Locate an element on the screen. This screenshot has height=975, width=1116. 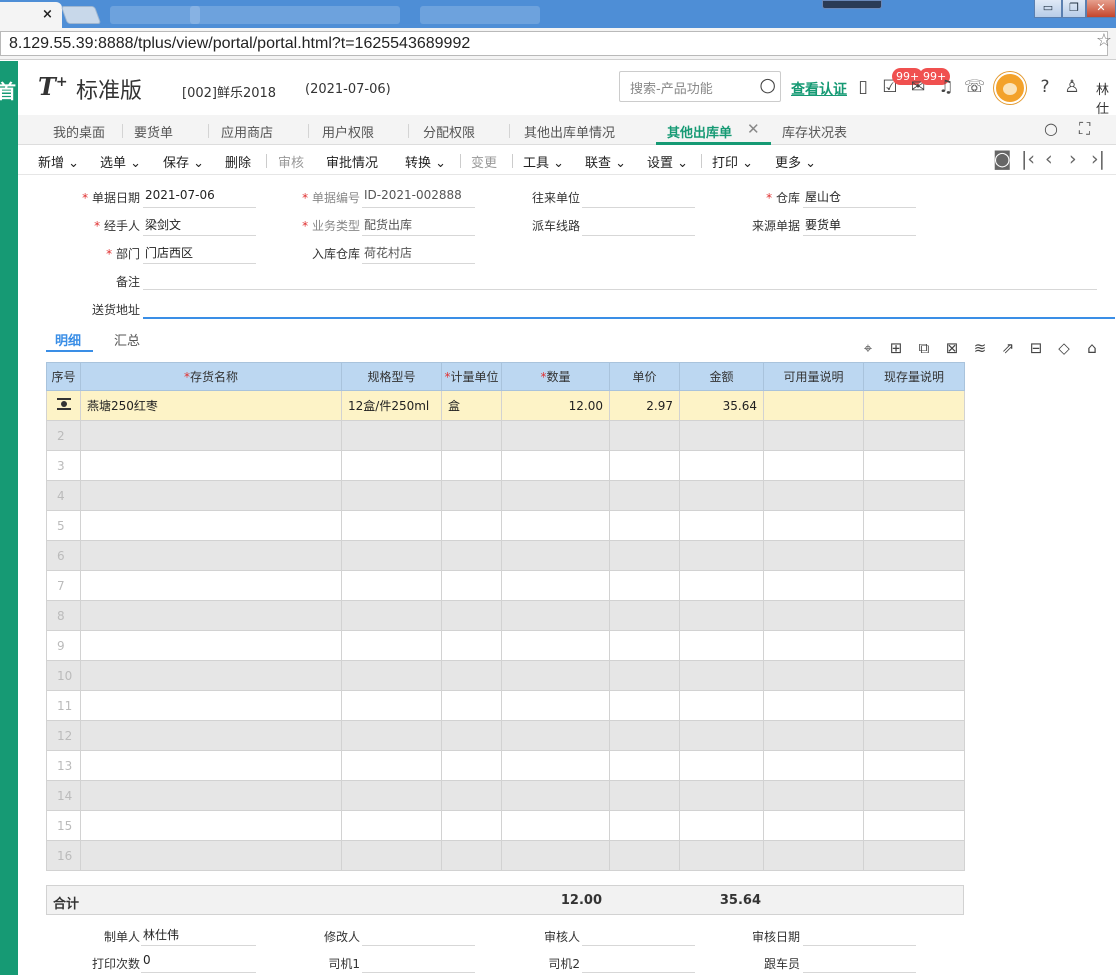
convert-button: 转换 ⌄ is located at coordinates (425, 161).